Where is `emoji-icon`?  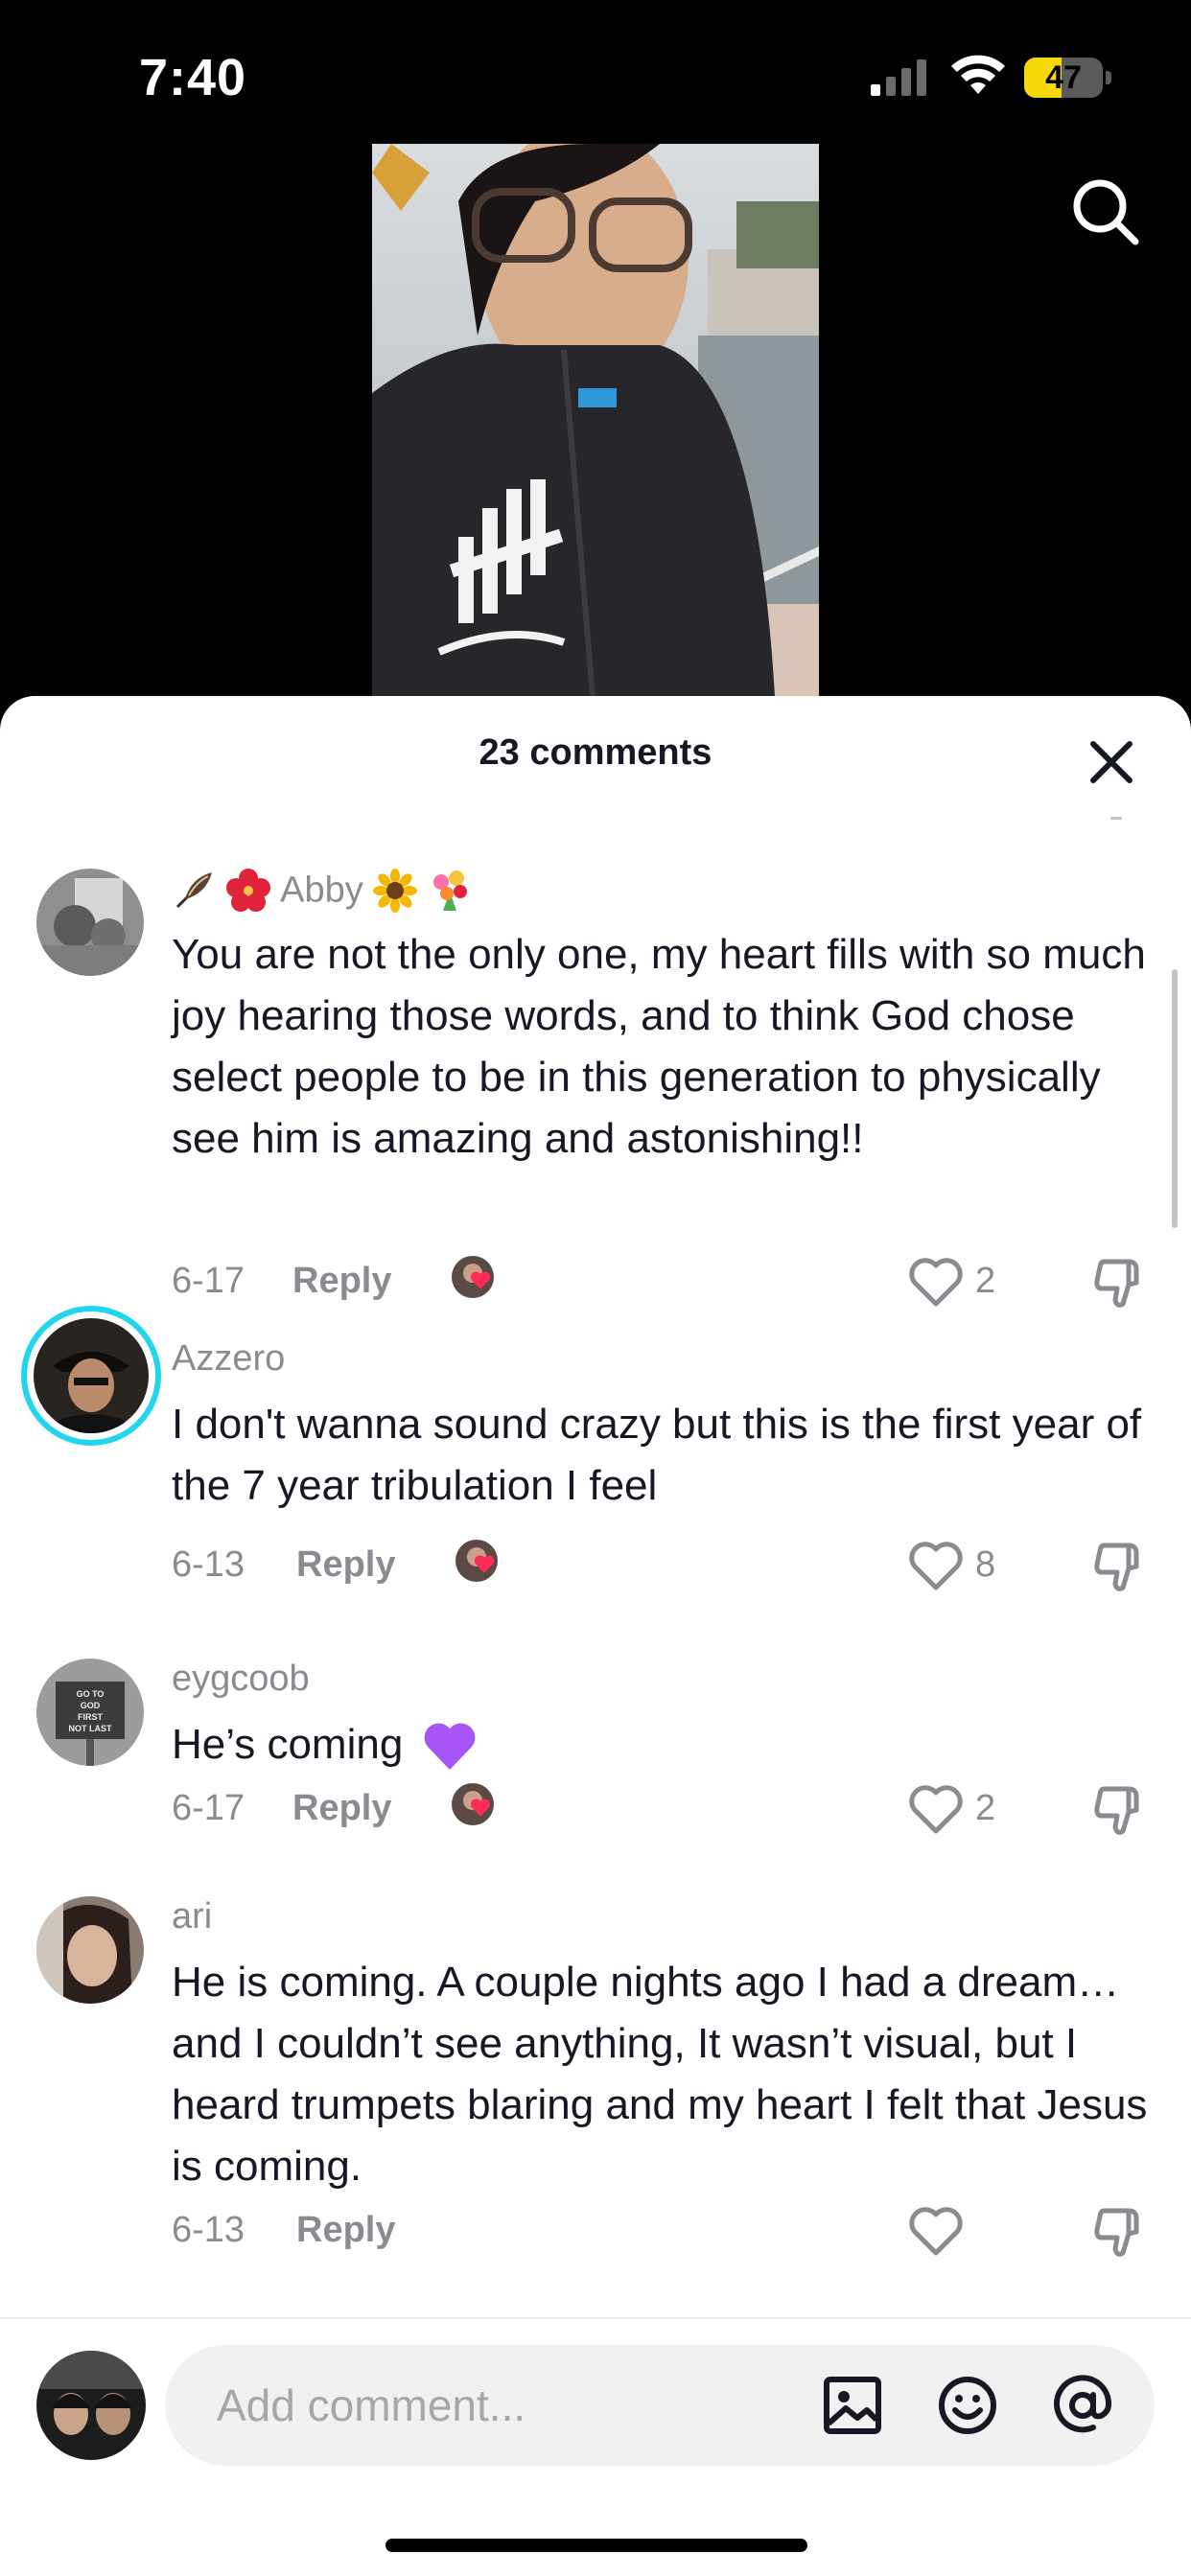
emoji-icon is located at coordinates (967, 2406).